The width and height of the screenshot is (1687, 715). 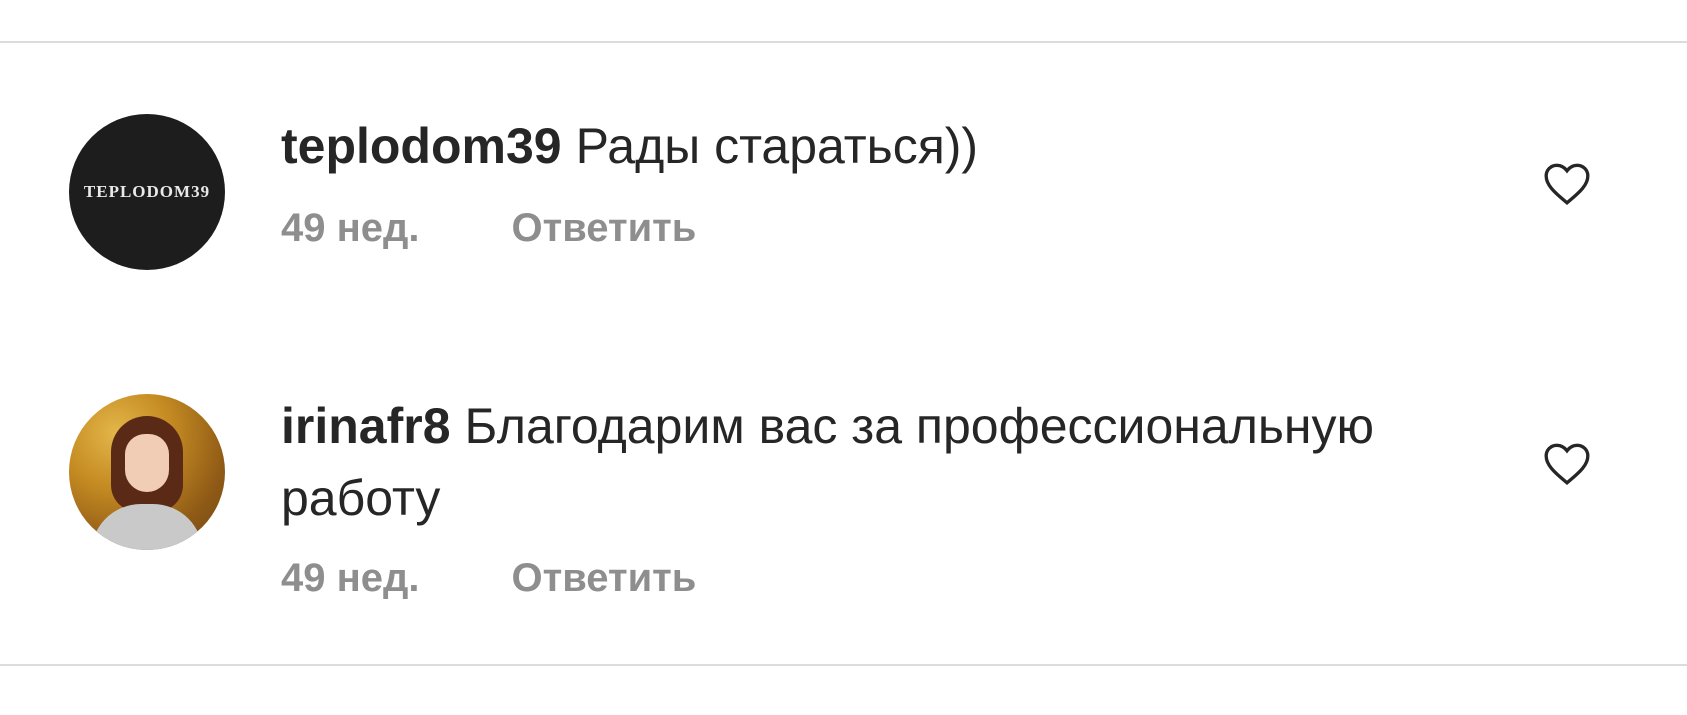 I want to click on bottom-divider, so click(x=843, y=665).